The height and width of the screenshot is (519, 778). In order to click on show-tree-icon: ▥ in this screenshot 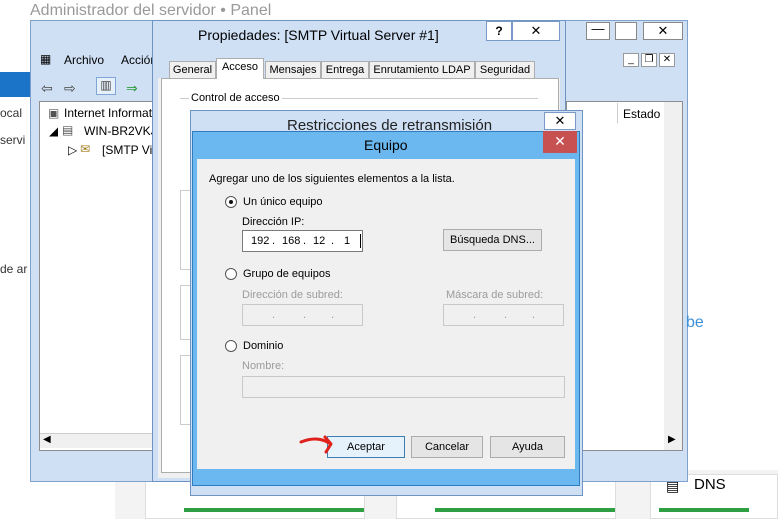, I will do `click(106, 86)`.